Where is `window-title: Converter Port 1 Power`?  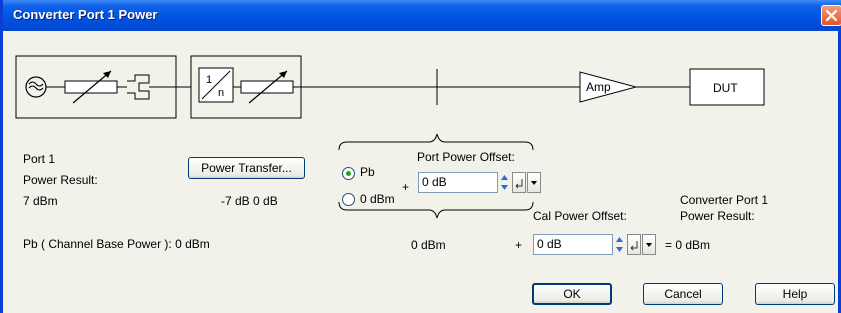
window-title: Converter Port 1 Power is located at coordinates (85, 14).